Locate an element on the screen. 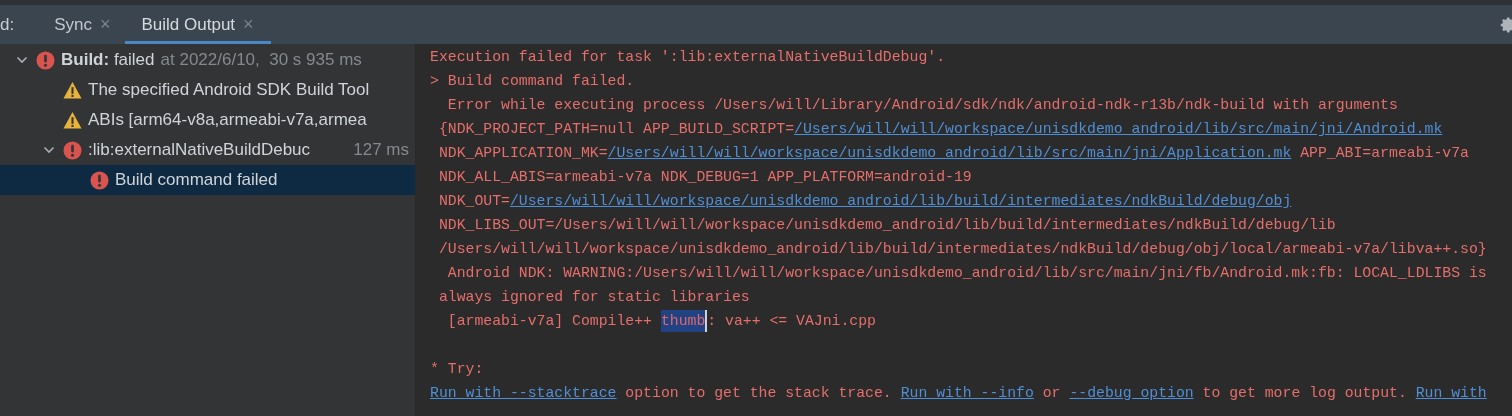 The height and width of the screenshot is (416, 1512). output-text: Android NDK: WARNING:/Users/will/will/workspace/unisdkdemo_android/lib/src/main/jni/fb/Android.mk:fb: LOCAL_LDLIBS is is located at coordinates (966, 273).